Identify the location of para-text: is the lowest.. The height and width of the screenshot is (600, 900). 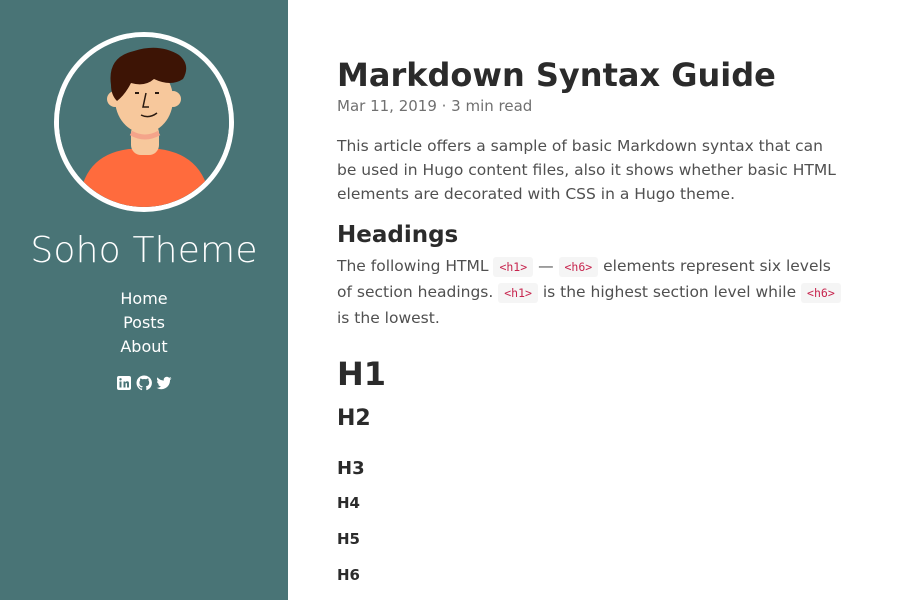
(388, 318).